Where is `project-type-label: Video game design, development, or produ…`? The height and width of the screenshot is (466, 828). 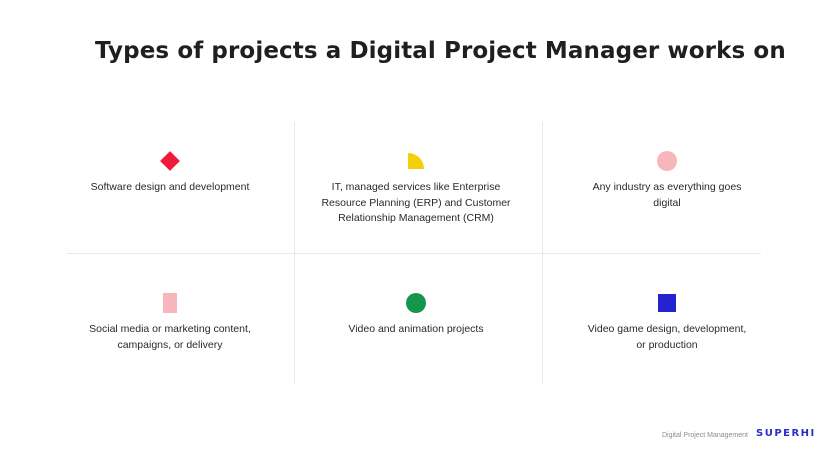
project-type-label: Video game design, development, or produ… is located at coordinates (667, 337).